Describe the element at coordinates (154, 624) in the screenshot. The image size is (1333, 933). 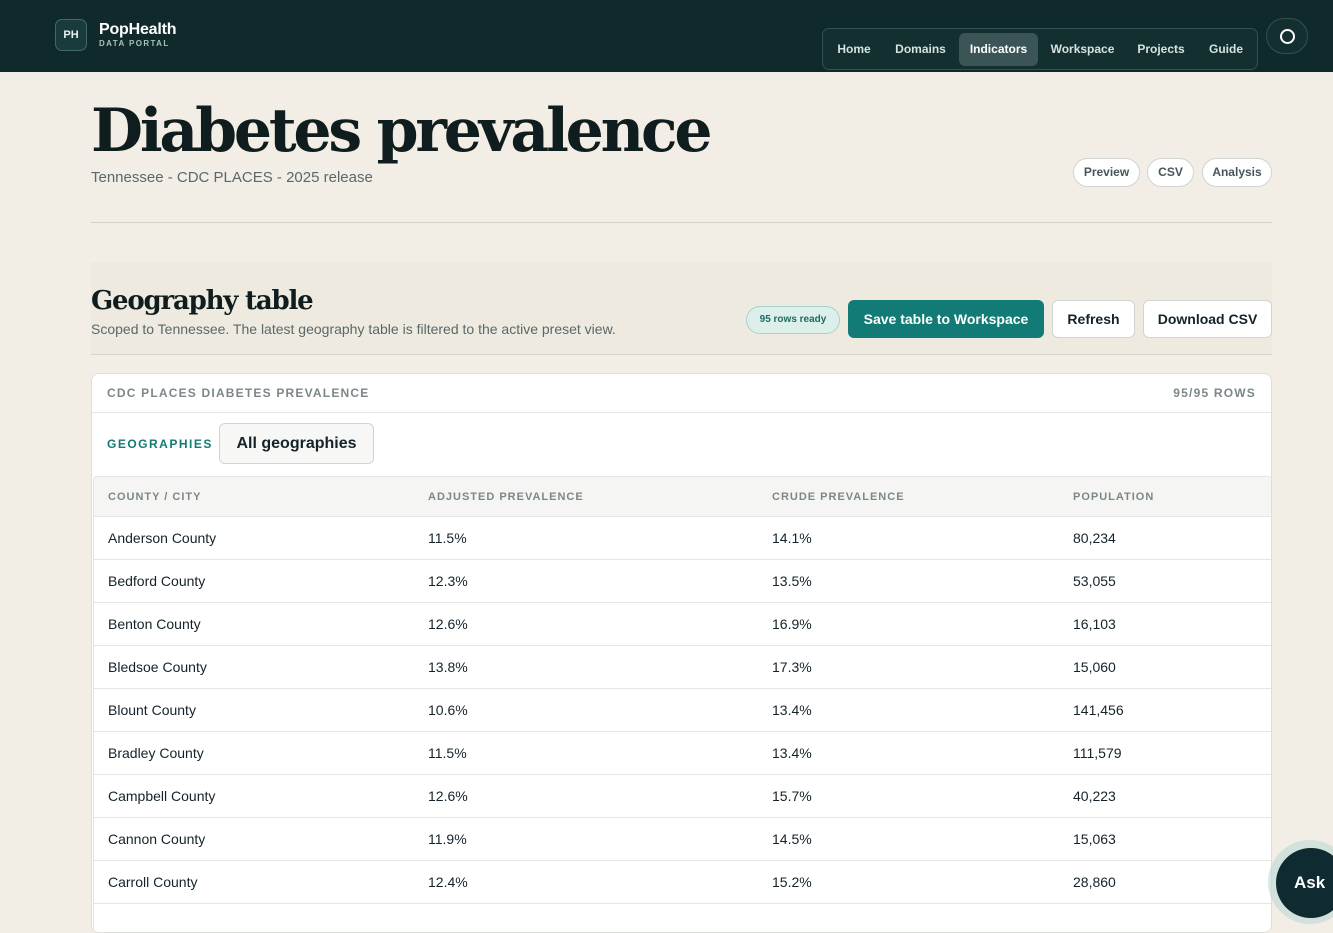
I see `cell-county: Benton County` at that location.